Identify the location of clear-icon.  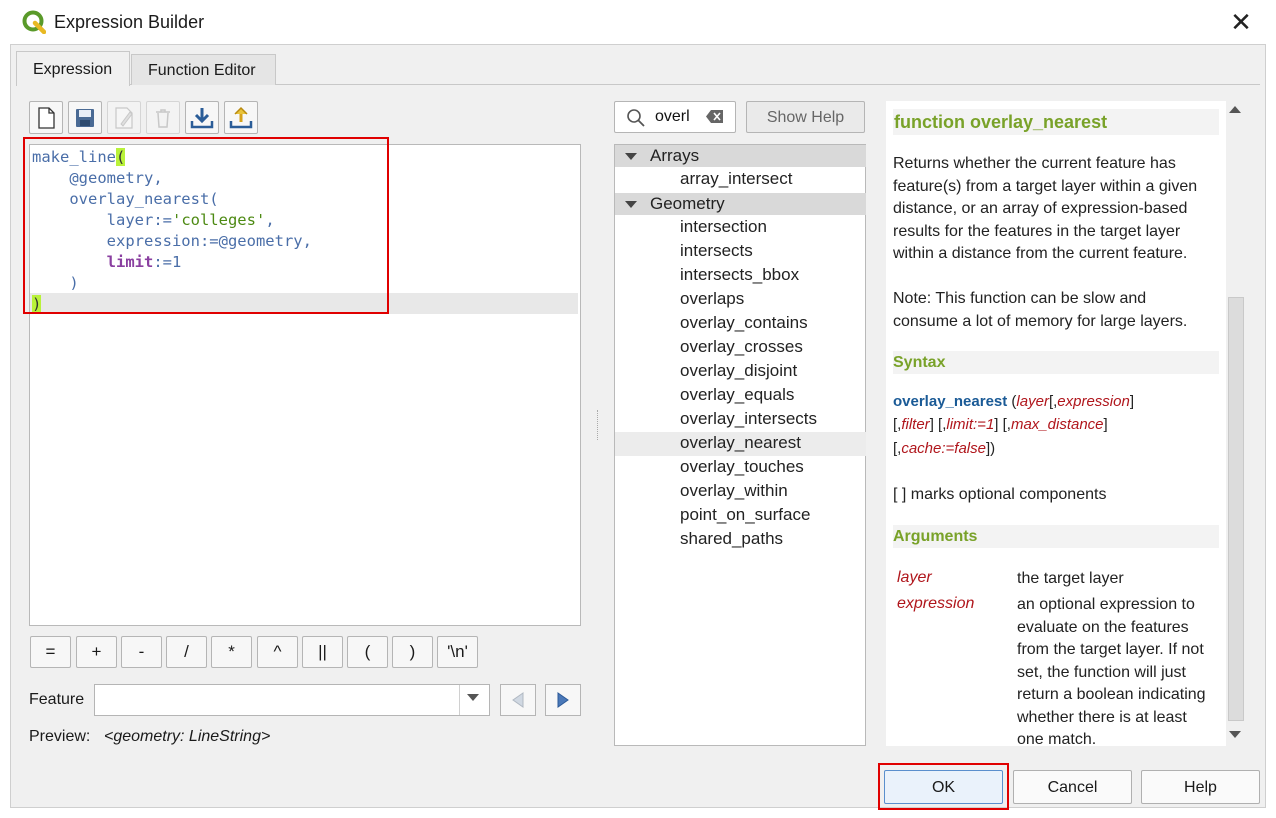
(714, 116).